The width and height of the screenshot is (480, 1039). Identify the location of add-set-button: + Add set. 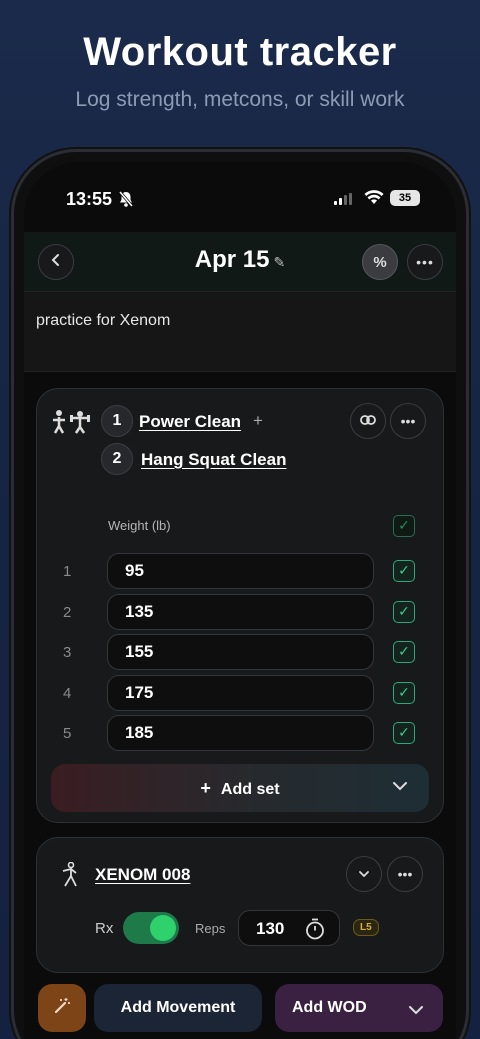
(240, 788).